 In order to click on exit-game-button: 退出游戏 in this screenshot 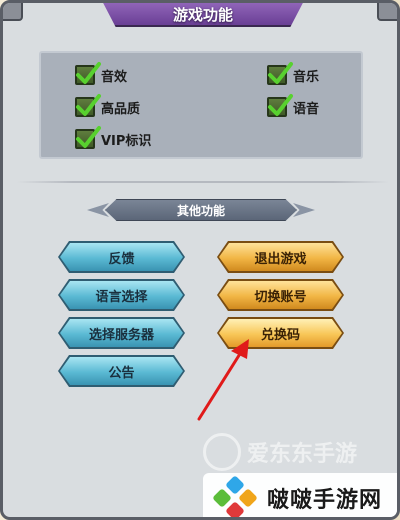, I will do `click(280, 257)`.